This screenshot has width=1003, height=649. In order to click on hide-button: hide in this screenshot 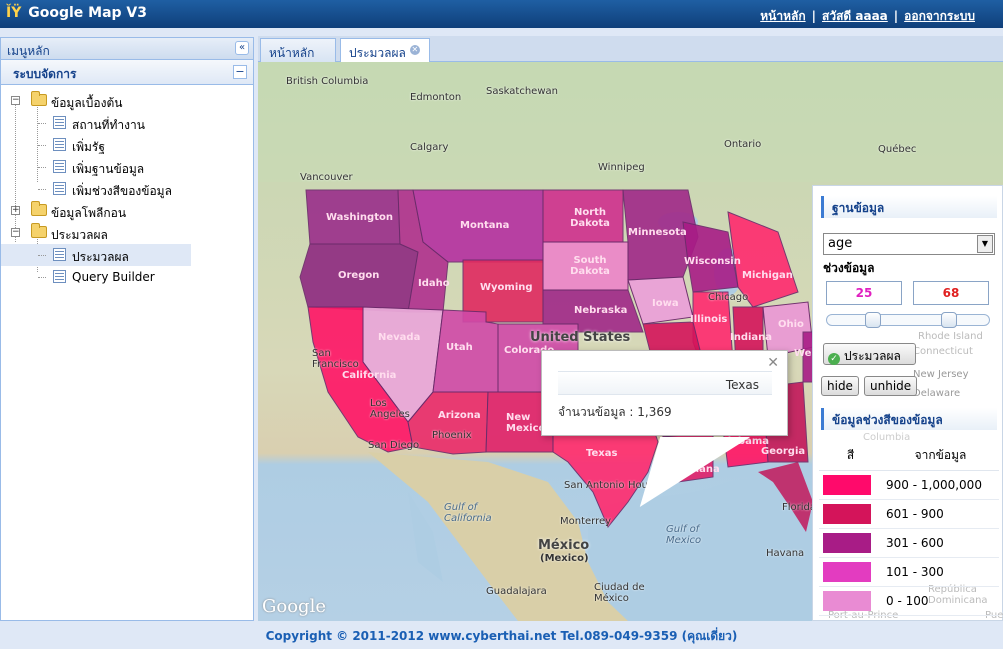, I will do `click(840, 386)`.